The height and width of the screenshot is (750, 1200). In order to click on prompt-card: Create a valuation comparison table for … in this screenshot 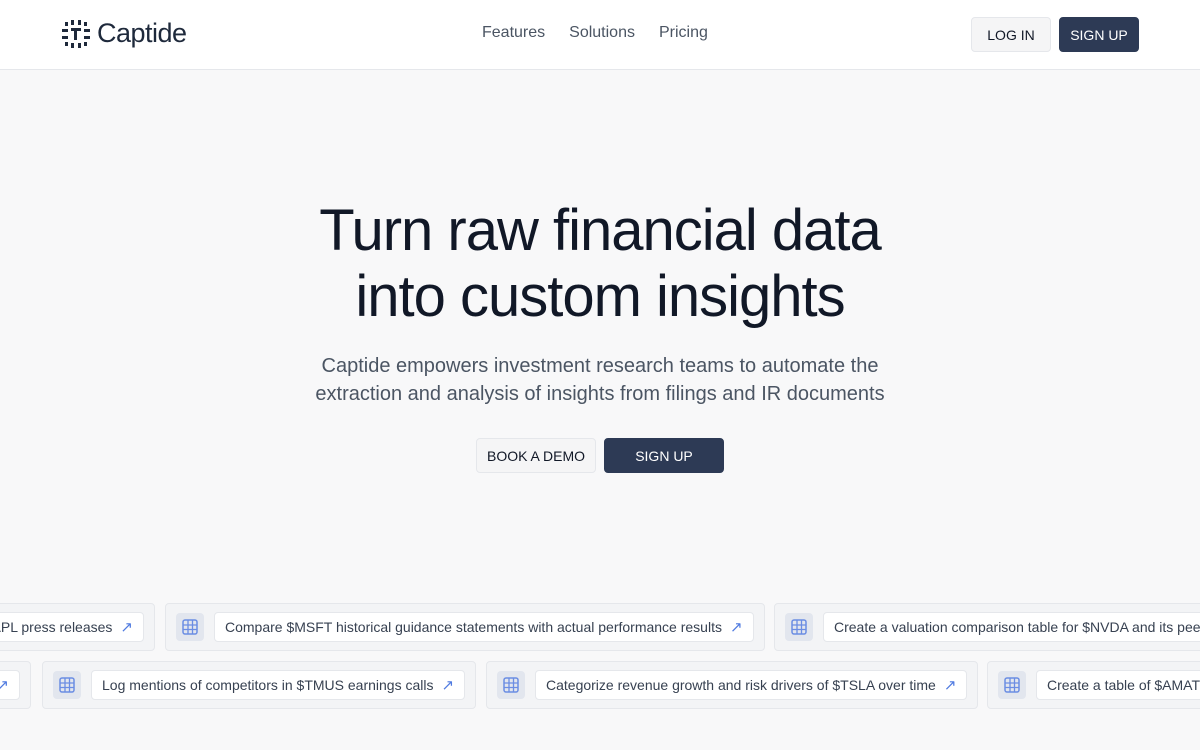, I will do `click(987, 627)`.